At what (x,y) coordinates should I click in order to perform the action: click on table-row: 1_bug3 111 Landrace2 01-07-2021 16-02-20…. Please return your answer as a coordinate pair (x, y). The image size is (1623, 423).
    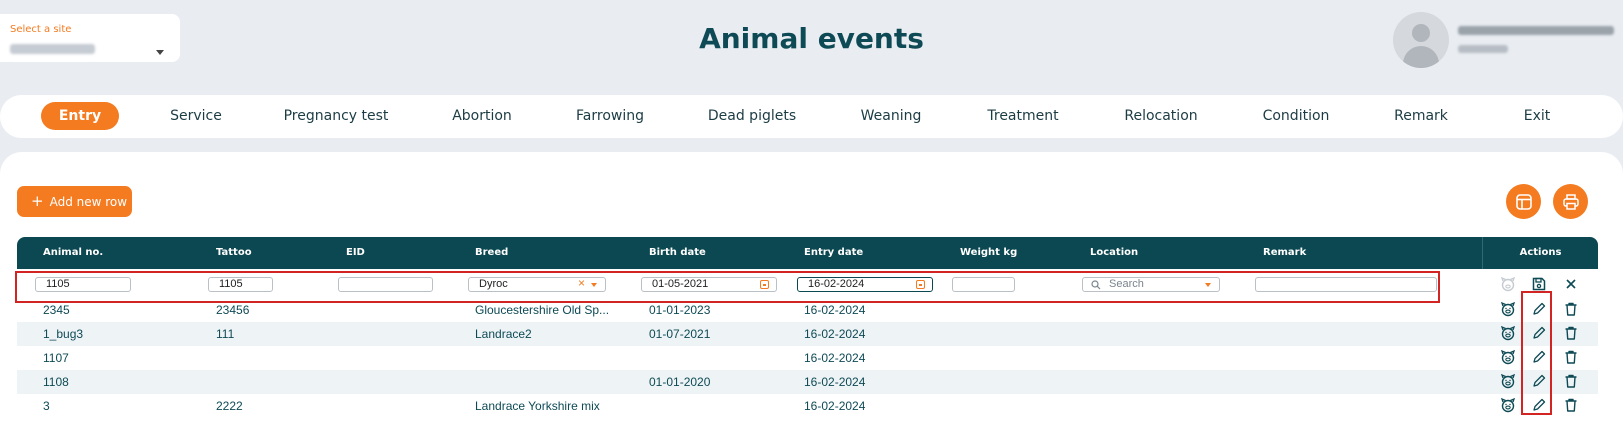
    Looking at the image, I should click on (807, 334).